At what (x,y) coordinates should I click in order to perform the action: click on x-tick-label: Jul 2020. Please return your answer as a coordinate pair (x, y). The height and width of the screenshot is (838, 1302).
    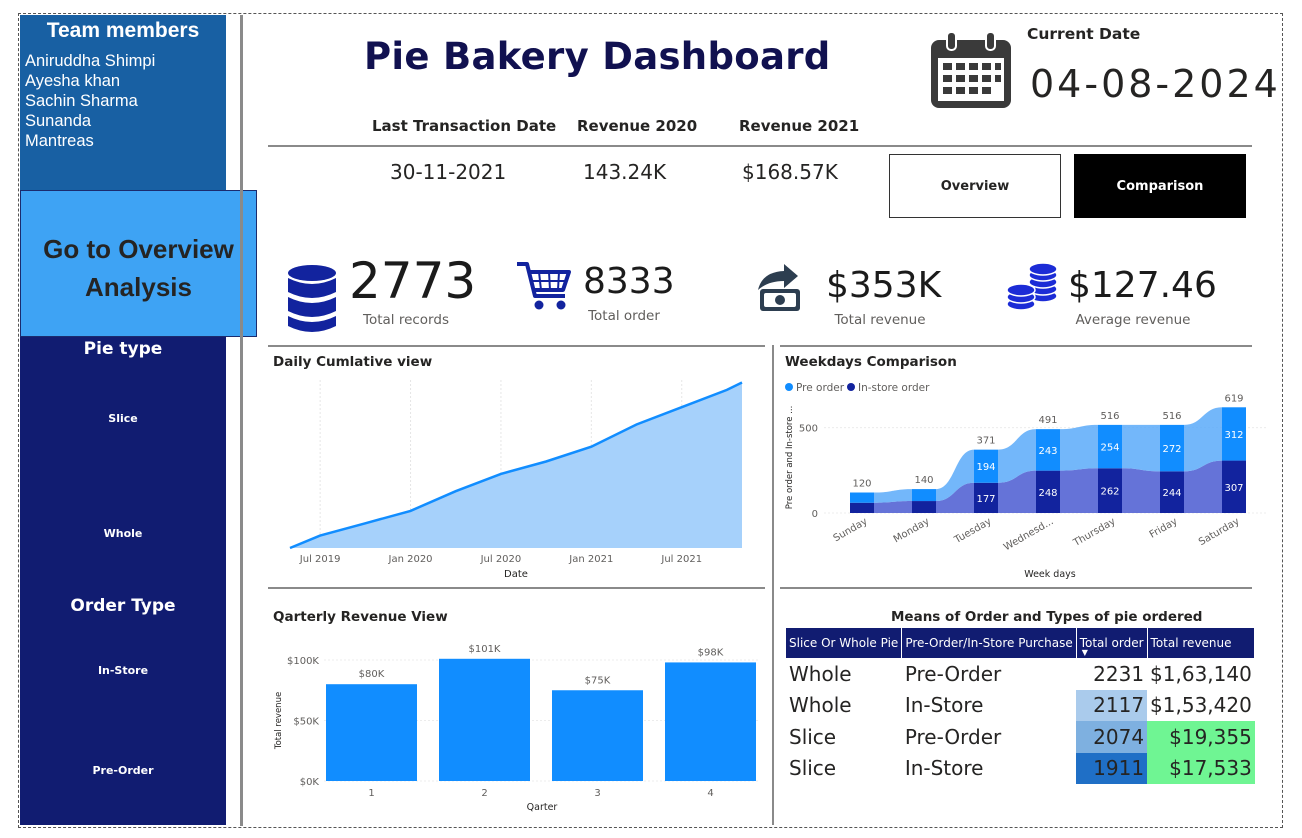
    Looking at the image, I should click on (501, 559).